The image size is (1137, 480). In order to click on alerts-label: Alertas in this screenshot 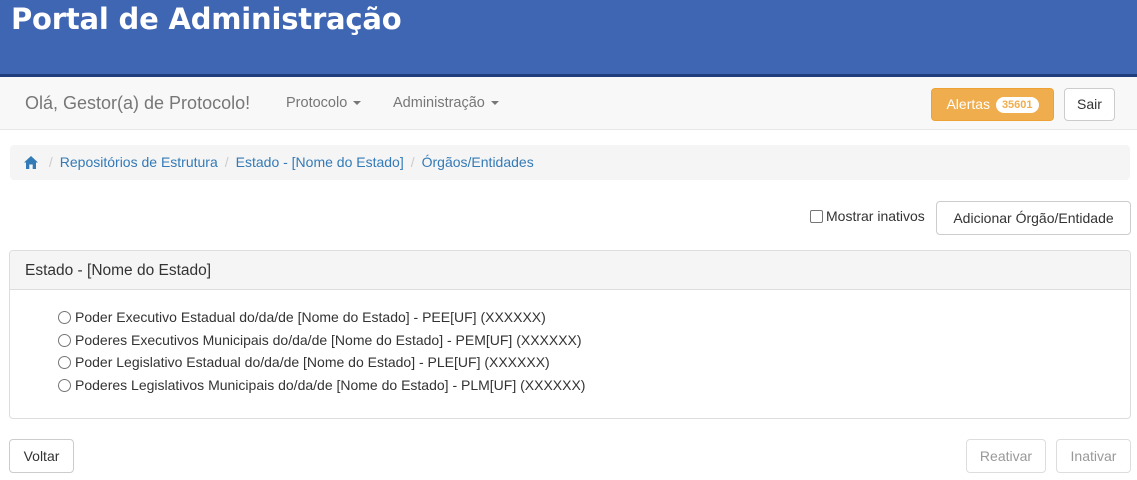, I will do `click(968, 104)`.